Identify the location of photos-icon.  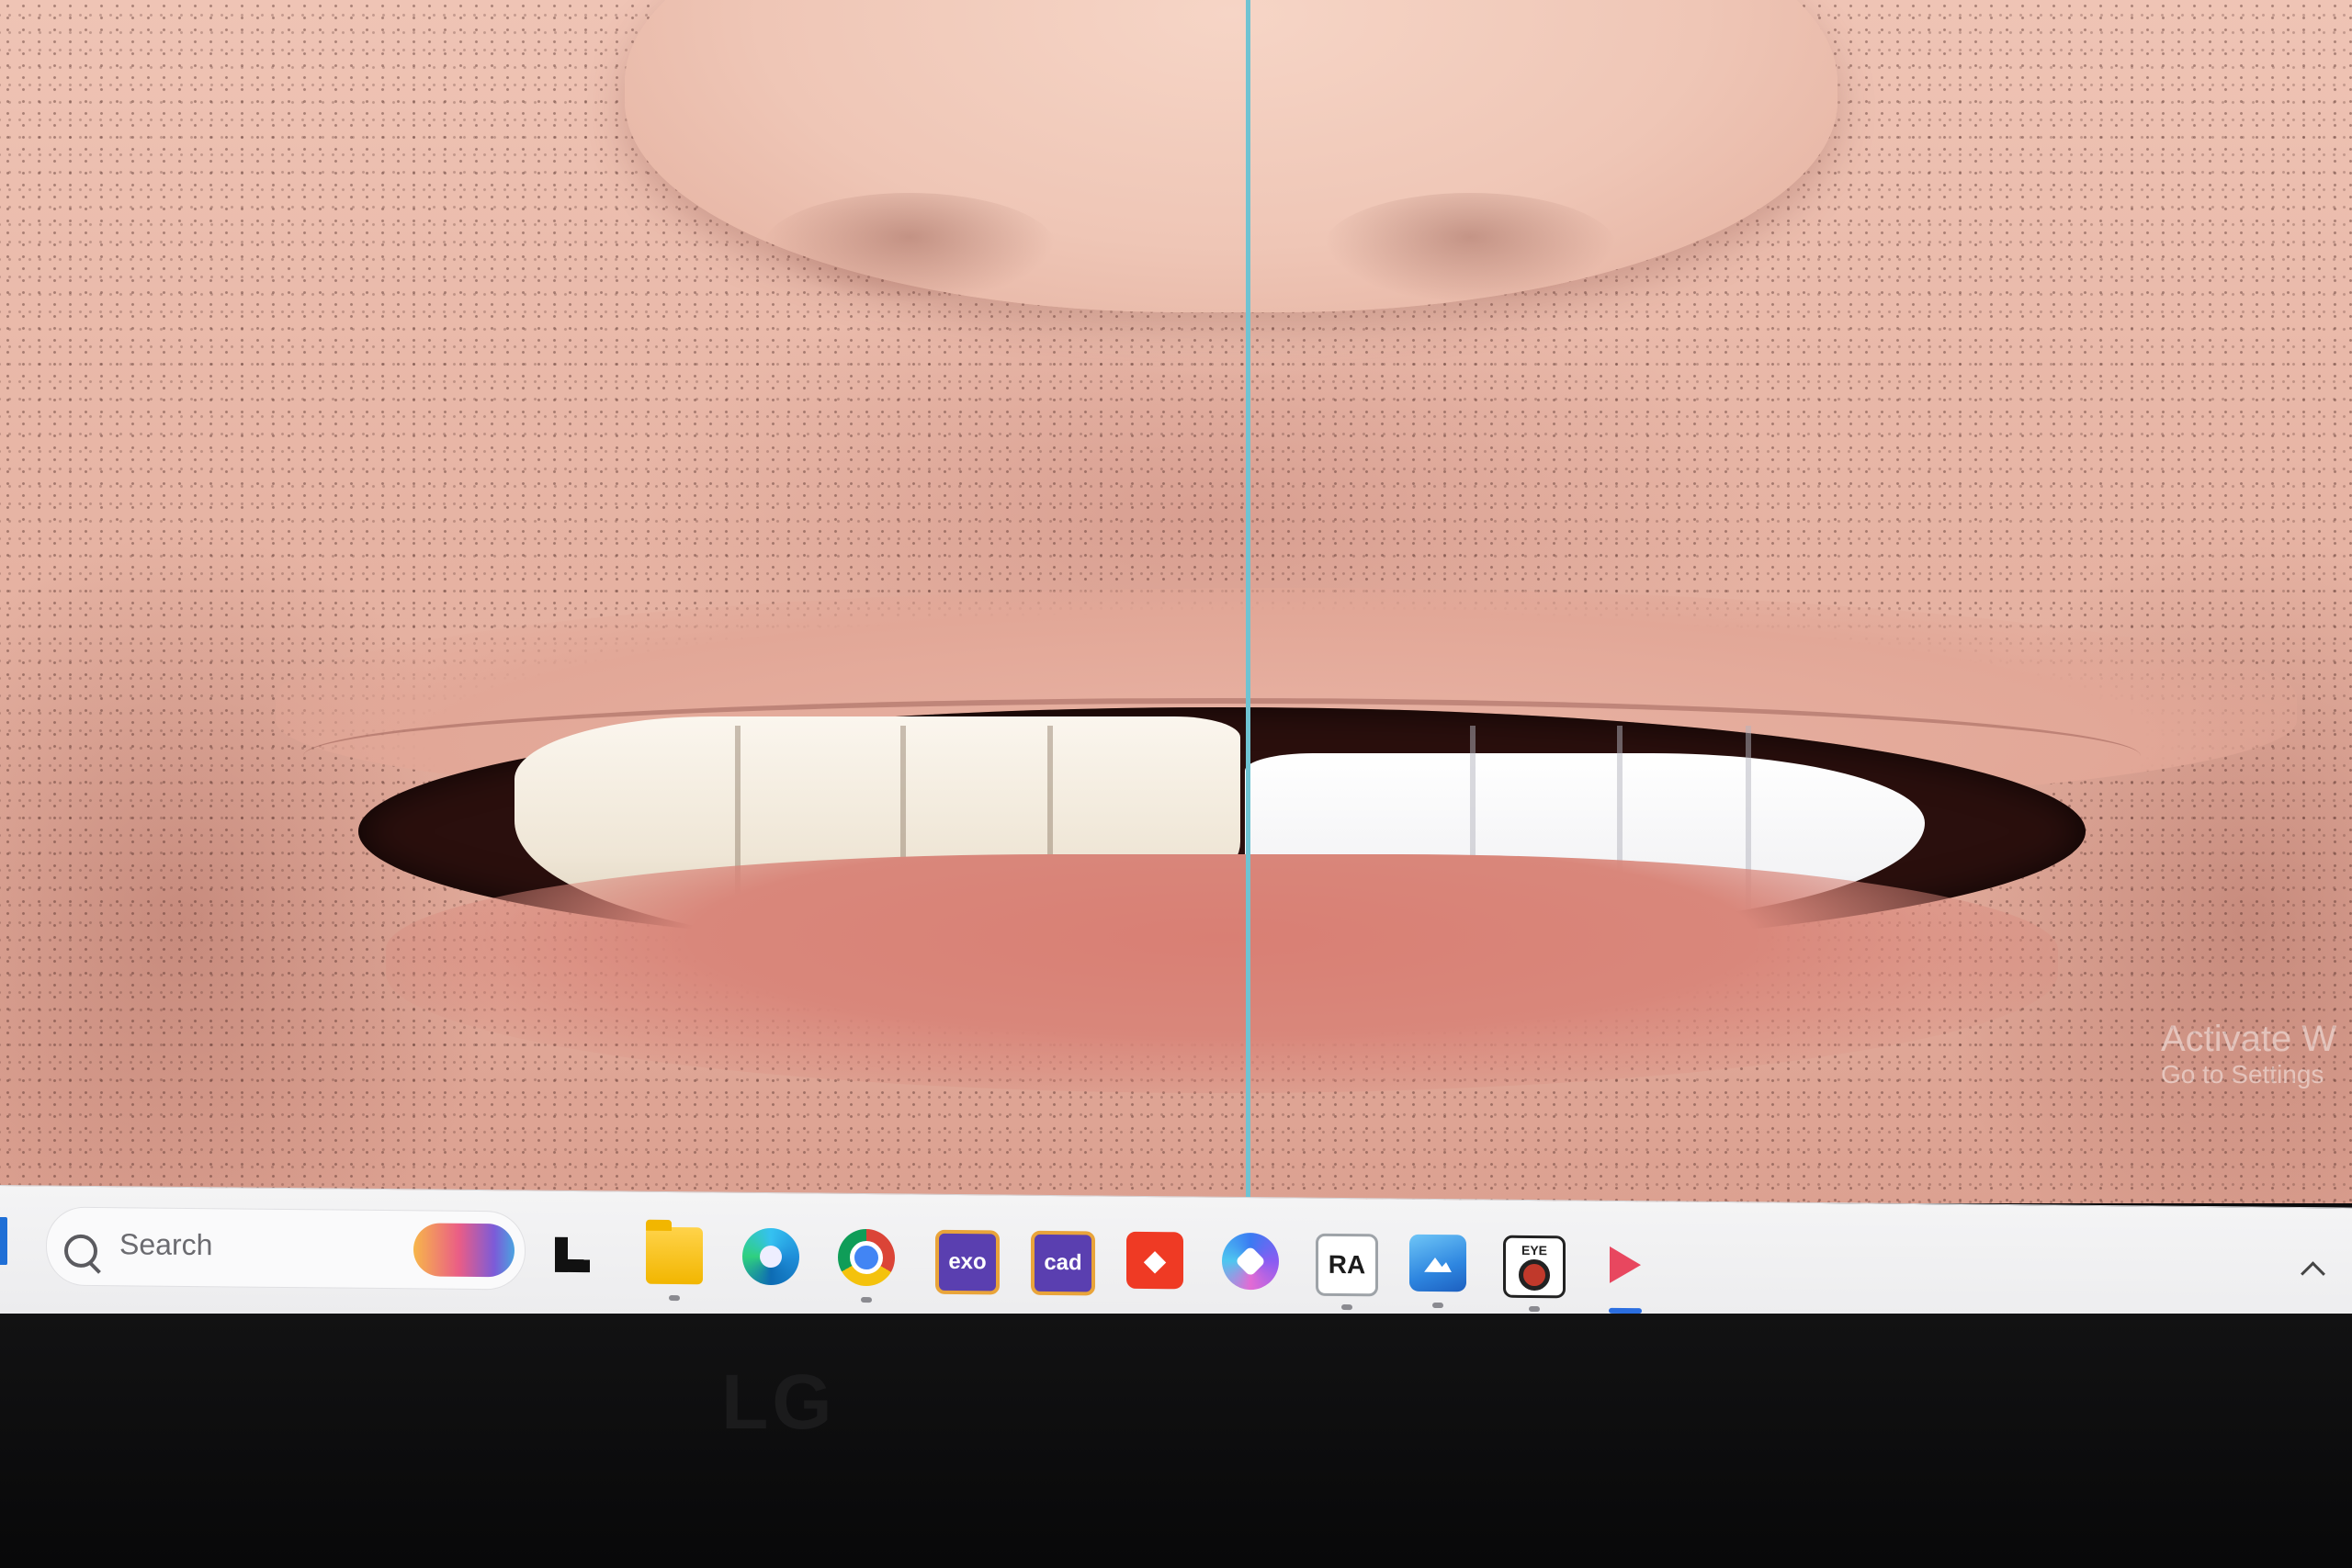
(1437, 1272).